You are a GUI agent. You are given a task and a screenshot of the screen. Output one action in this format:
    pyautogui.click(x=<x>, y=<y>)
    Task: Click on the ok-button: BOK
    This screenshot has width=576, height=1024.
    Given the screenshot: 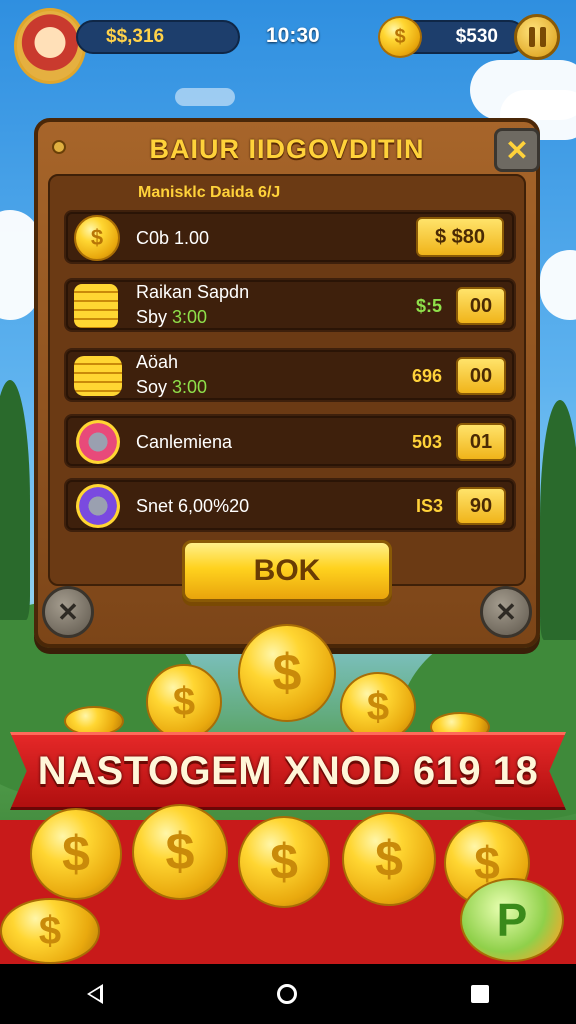 What is the action you would take?
    pyautogui.click(x=287, y=571)
    